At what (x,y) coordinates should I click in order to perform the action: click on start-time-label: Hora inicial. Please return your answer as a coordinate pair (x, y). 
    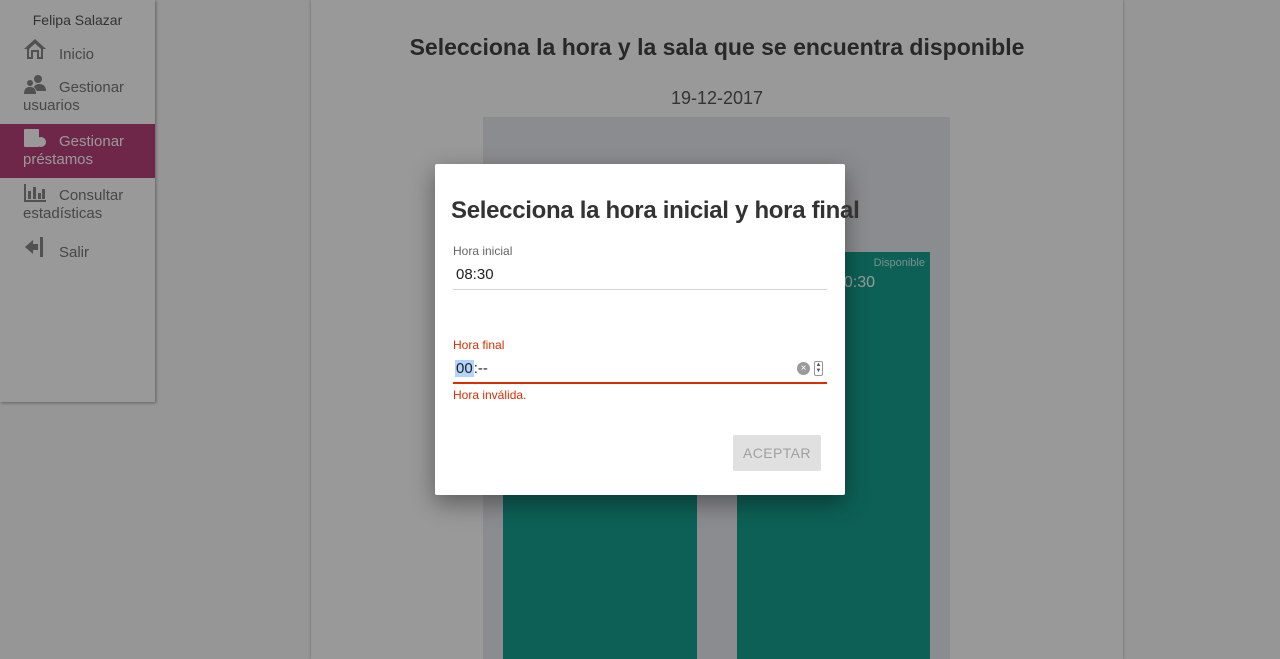
    Looking at the image, I should click on (483, 251).